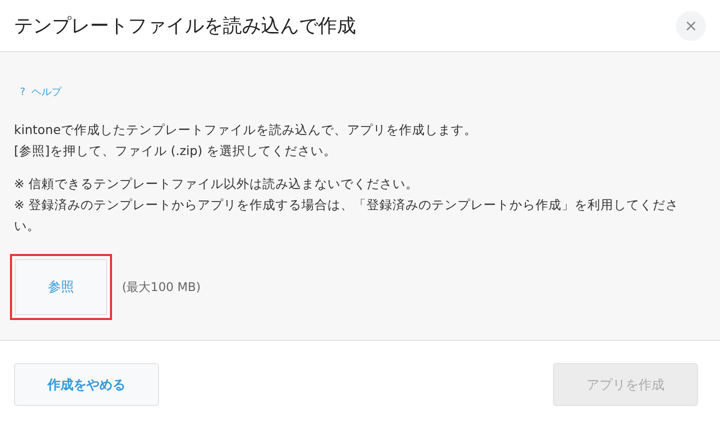 This screenshot has width=720, height=429. Describe the element at coordinates (246, 130) in the screenshot. I see `description-text: kintoneで作成したテンプレートファイルを読み込んで、アプリを作成します。` at that location.